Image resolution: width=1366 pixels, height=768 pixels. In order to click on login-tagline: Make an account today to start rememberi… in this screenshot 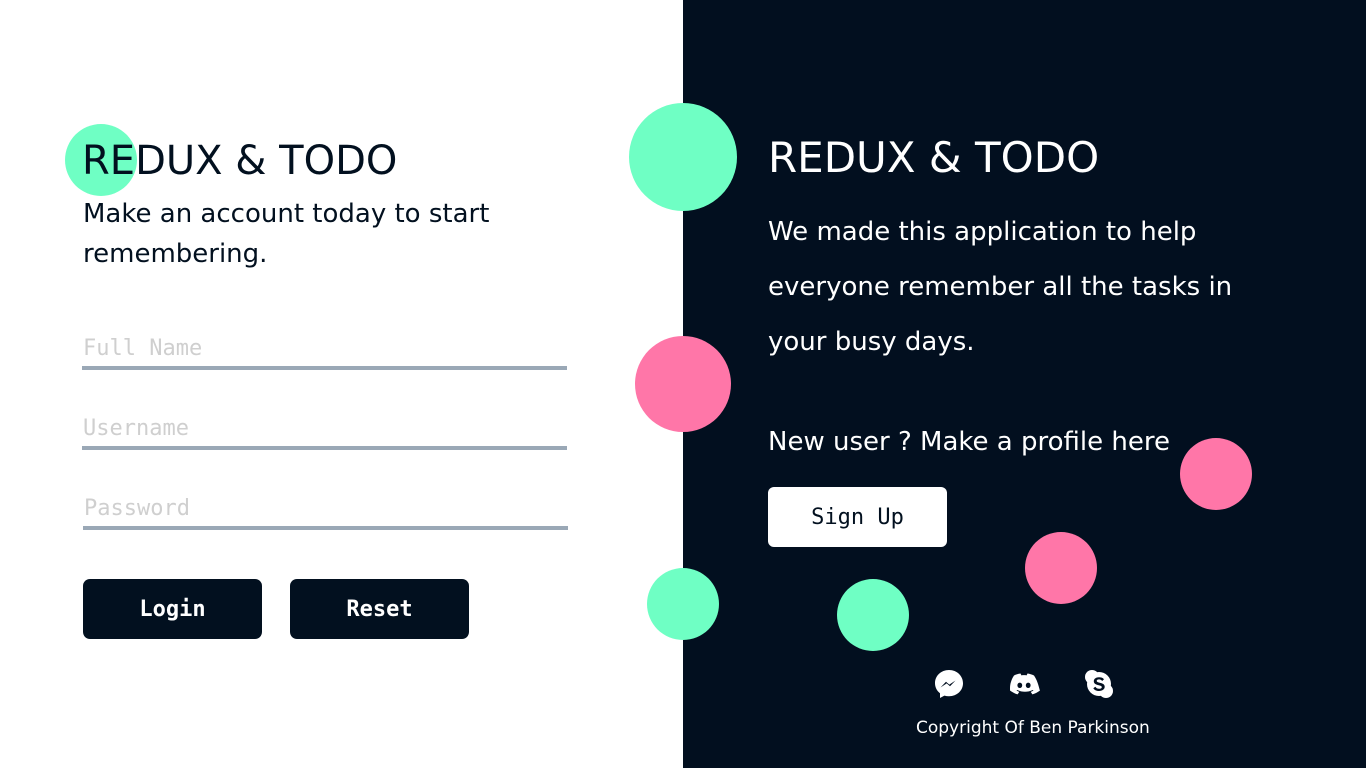, I will do `click(286, 234)`.